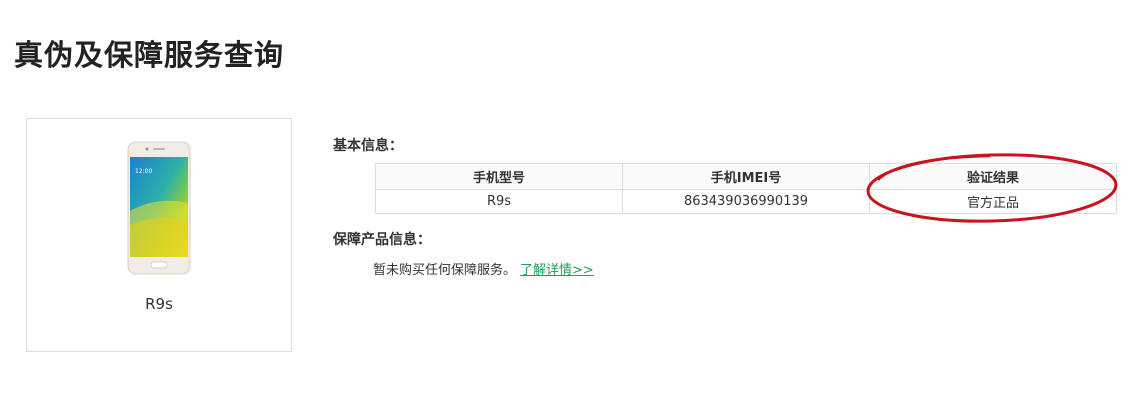  What do you see at coordinates (149, 55) in the screenshot?
I see `page-title: 真伪及保障服务查询` at bounding box center [149, 55].